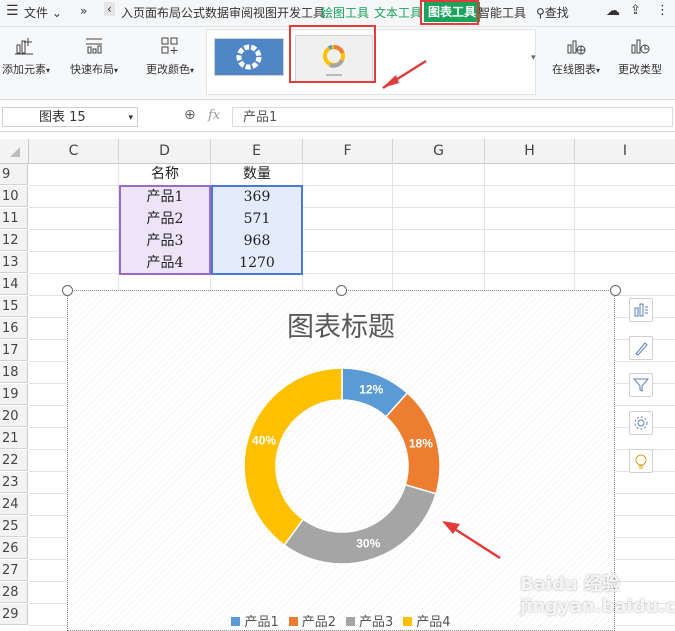 Image resolution: width=675 pixels, height=631 pixels. I want to click on table-cell: 968, so click(257, 241).